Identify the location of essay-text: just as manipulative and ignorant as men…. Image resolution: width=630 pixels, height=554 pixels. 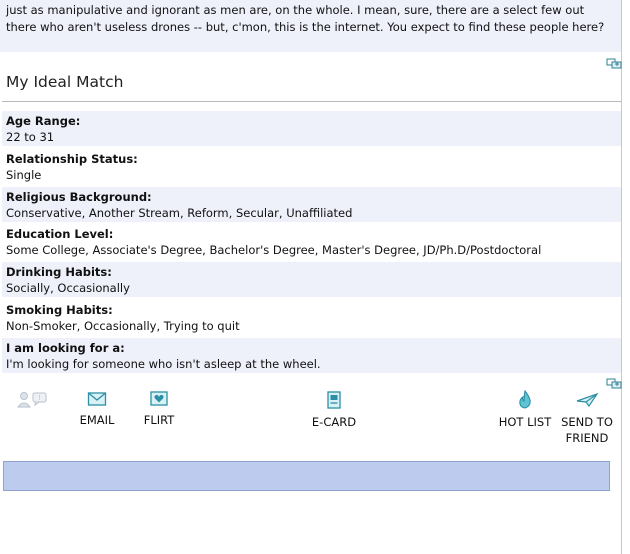
(305, 18).